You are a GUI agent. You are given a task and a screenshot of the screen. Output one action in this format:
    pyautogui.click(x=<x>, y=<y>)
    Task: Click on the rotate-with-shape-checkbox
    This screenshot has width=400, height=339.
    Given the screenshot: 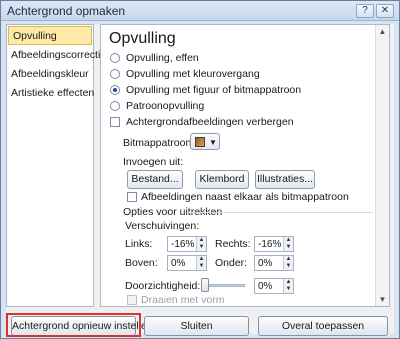 What is the action you would take?
    pyautogui.click(x=132, y=300)
    